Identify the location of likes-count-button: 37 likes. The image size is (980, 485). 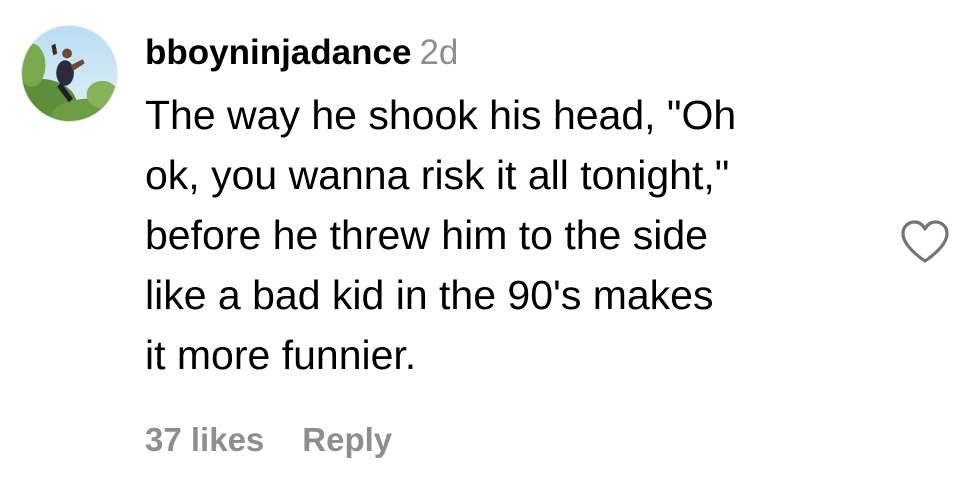
(204, 439).